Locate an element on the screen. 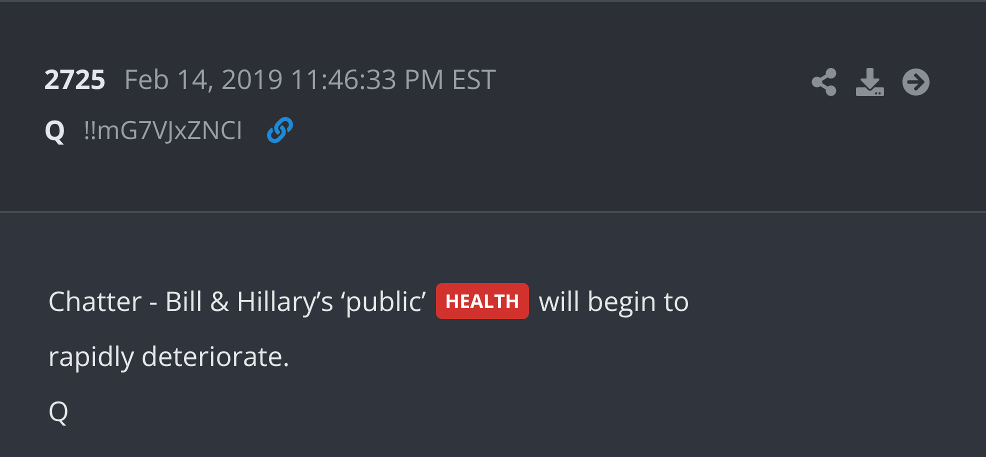 Image resolution: width=986 pixels, height=457 pixels. tripcode: !!mG7VJxZNCI is located at coordinates (163, 129).